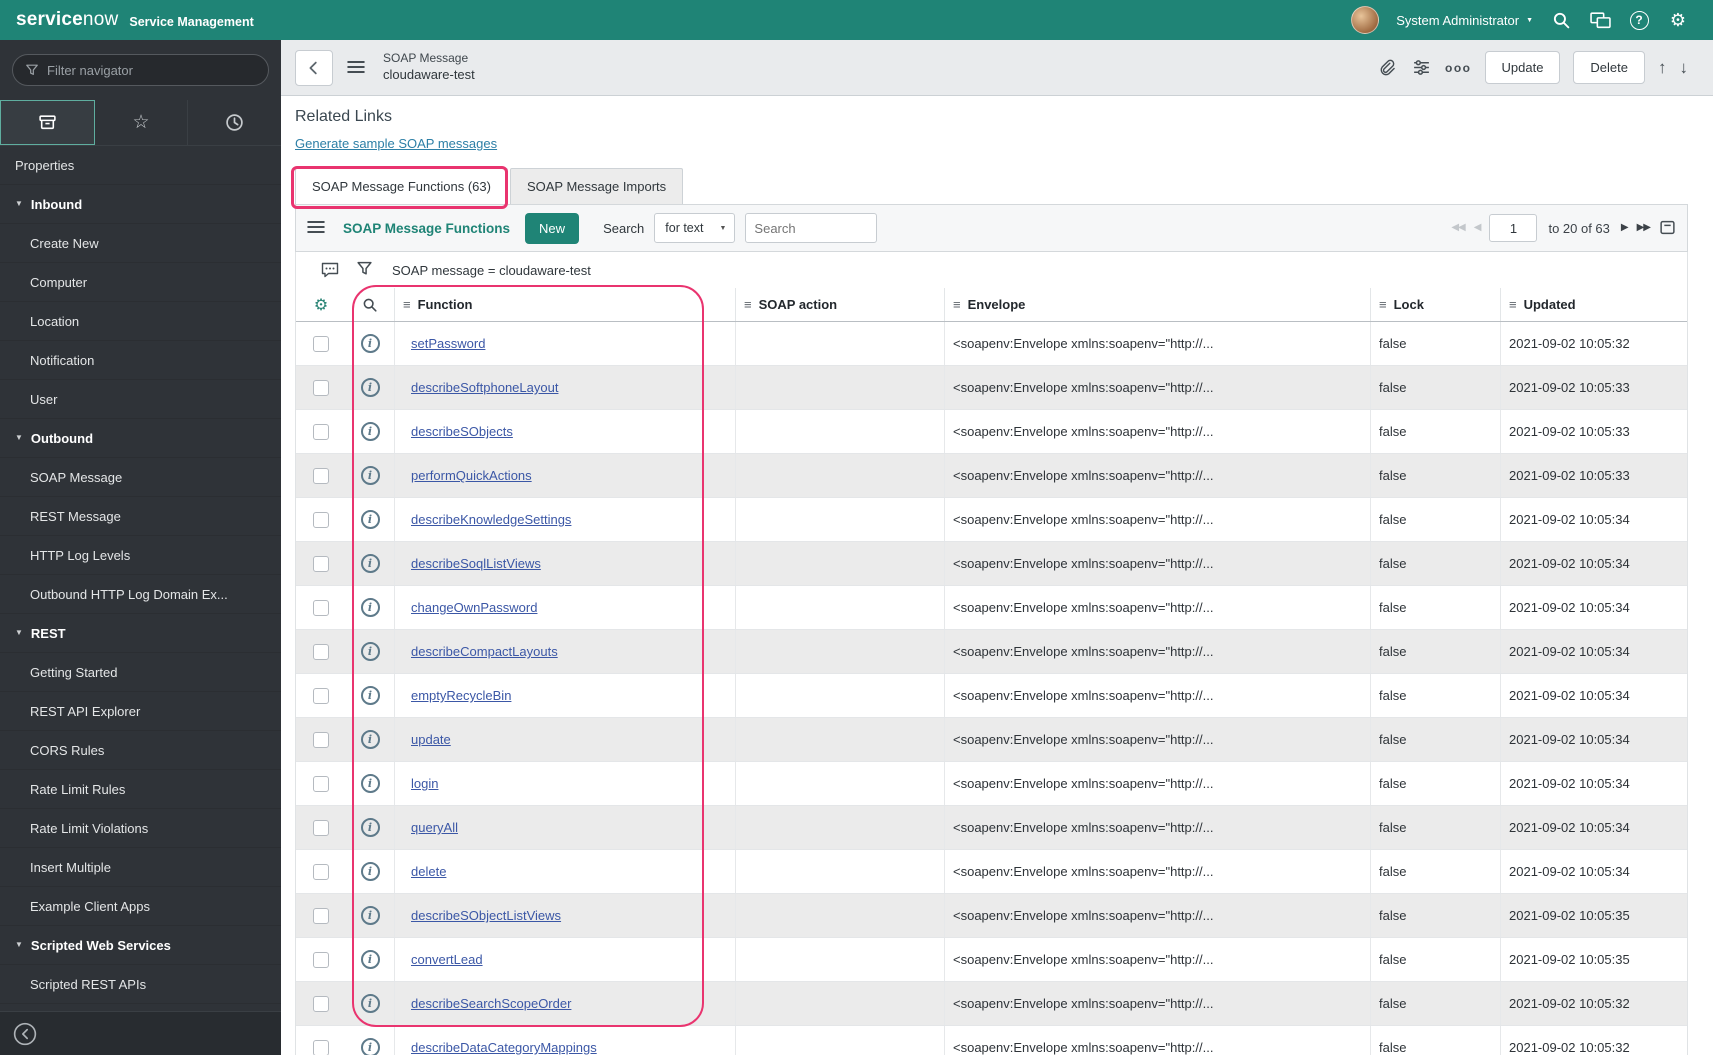 Image resolution: width=1713 pixels, height=1055 pixels. What do you see at coordinates (458, 431) in the screenshot?
I see `function-link: describeSObjects` at bounding box center [458, 431].